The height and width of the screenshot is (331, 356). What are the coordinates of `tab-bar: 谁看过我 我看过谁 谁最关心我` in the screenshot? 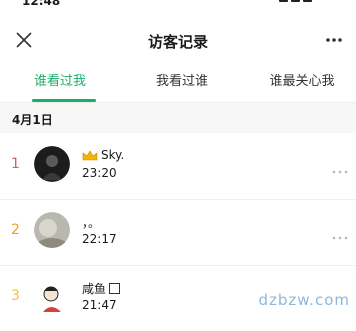 It's located at (178, 82).